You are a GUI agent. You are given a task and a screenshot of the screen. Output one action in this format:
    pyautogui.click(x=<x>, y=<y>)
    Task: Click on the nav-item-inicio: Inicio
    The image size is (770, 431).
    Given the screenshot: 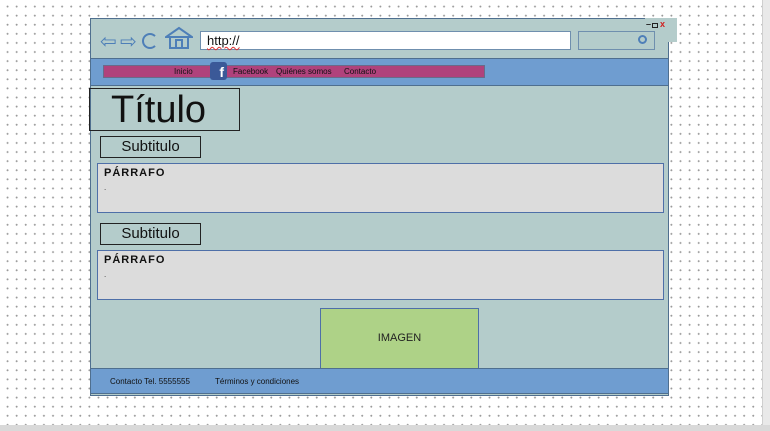 What is the action you would take?
    pyautogui.click(x=183, y=71)
    